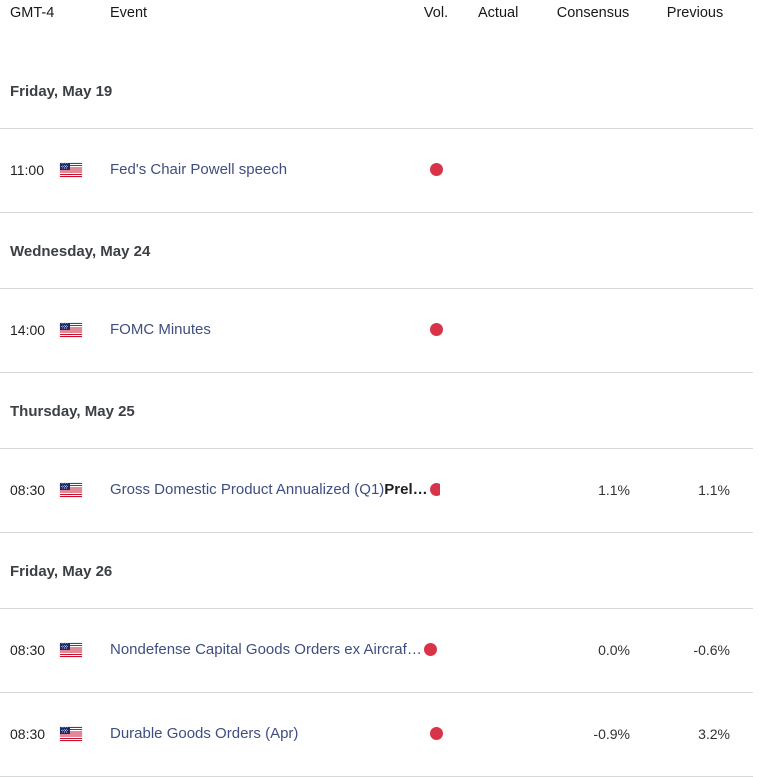 The width and height of the screenshot is (760, 777). What do you see at coordinates (611, 734) in the screenshot?
I see `event-consensus-value: -0.9%` at bounding box center [611, 734].